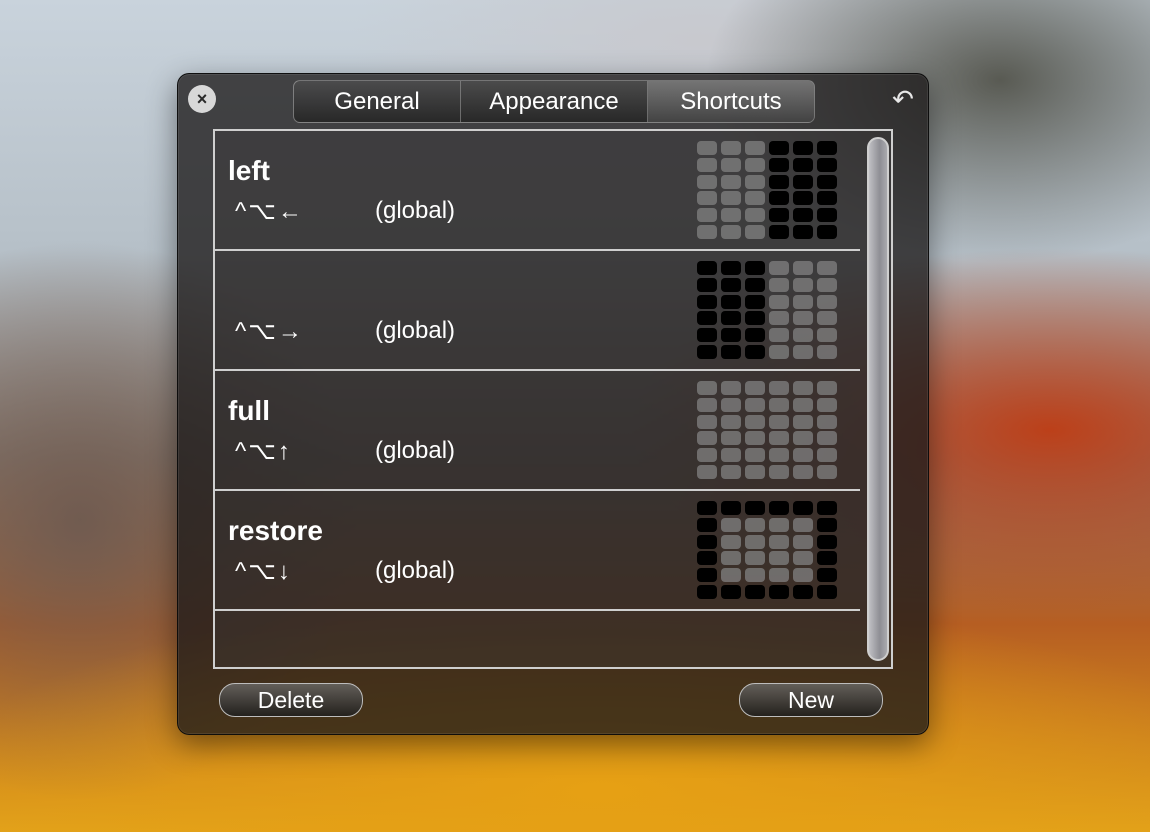  Describe the element at coordinates (537, 191) in the screenshot. I see `shortcut-row: left ^⌥← (global)` at that location.